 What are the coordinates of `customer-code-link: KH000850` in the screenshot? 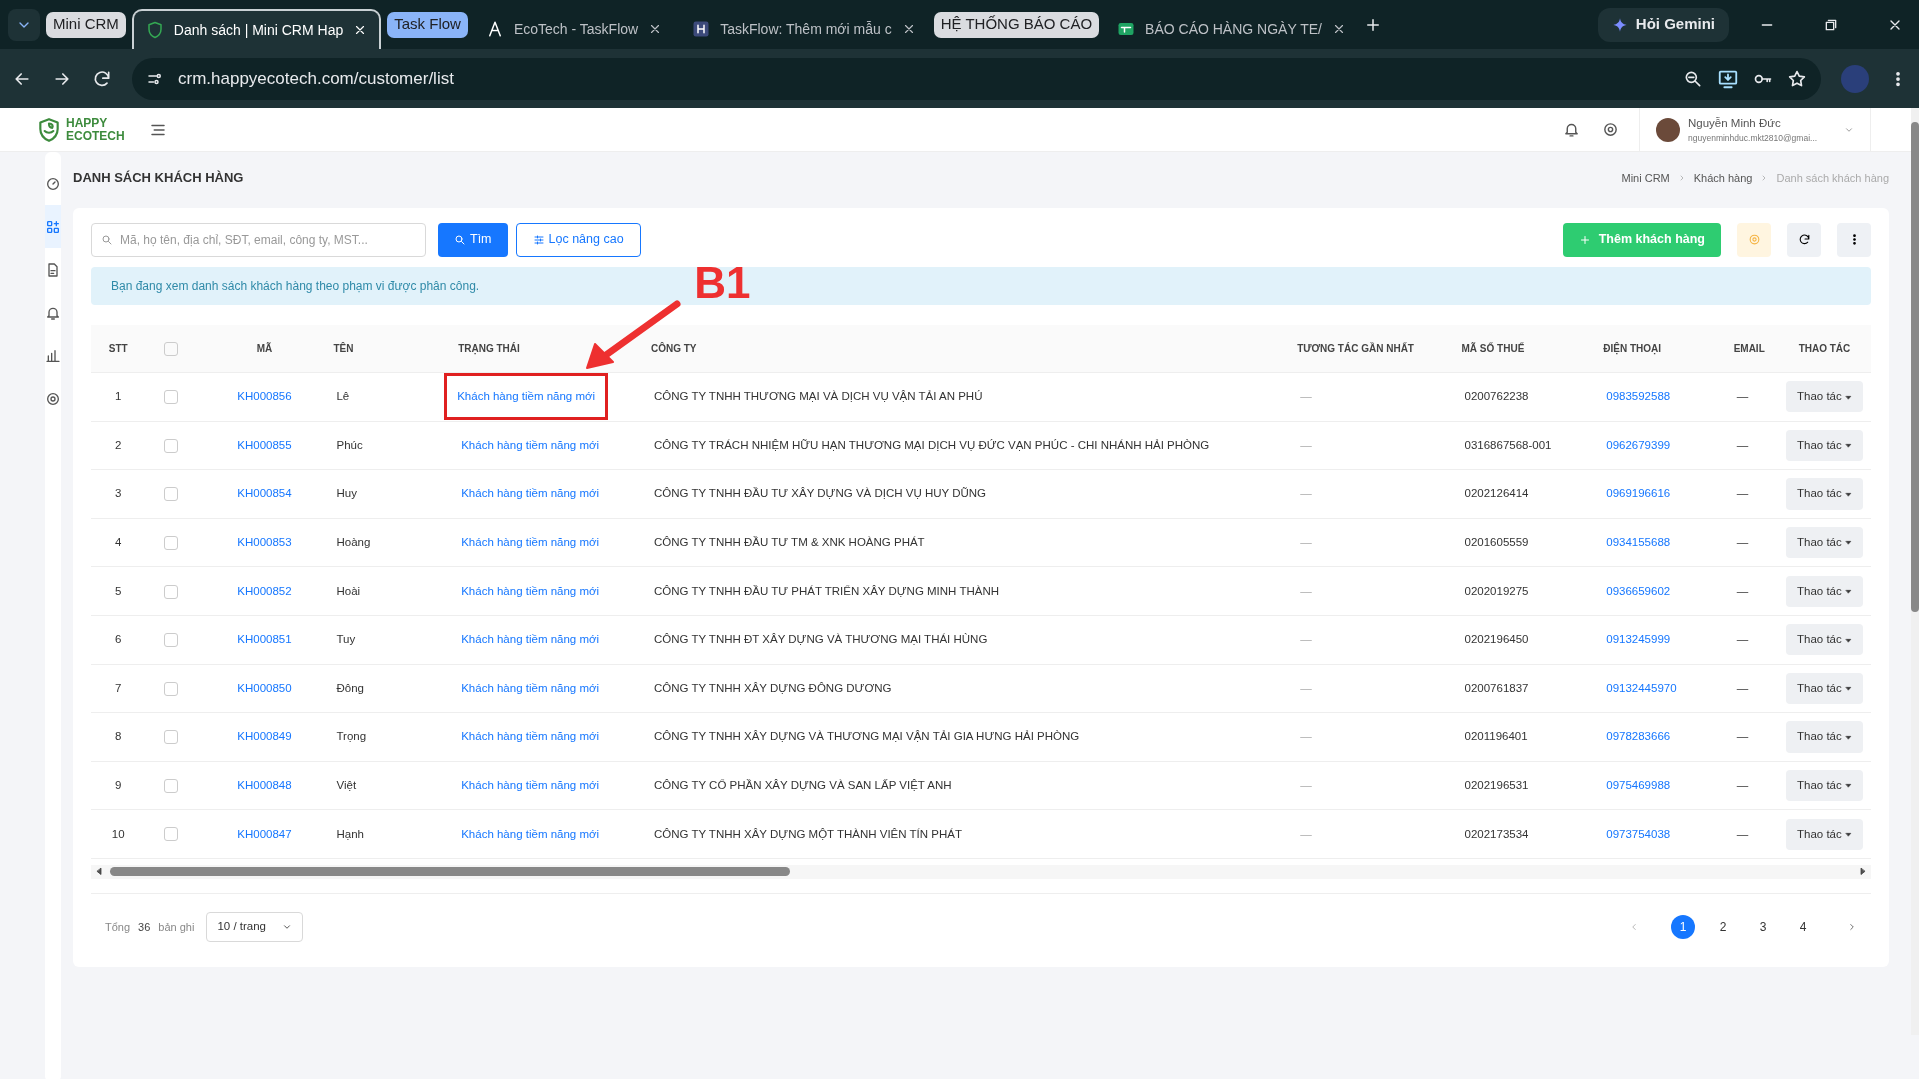 It's located at (264, 687).